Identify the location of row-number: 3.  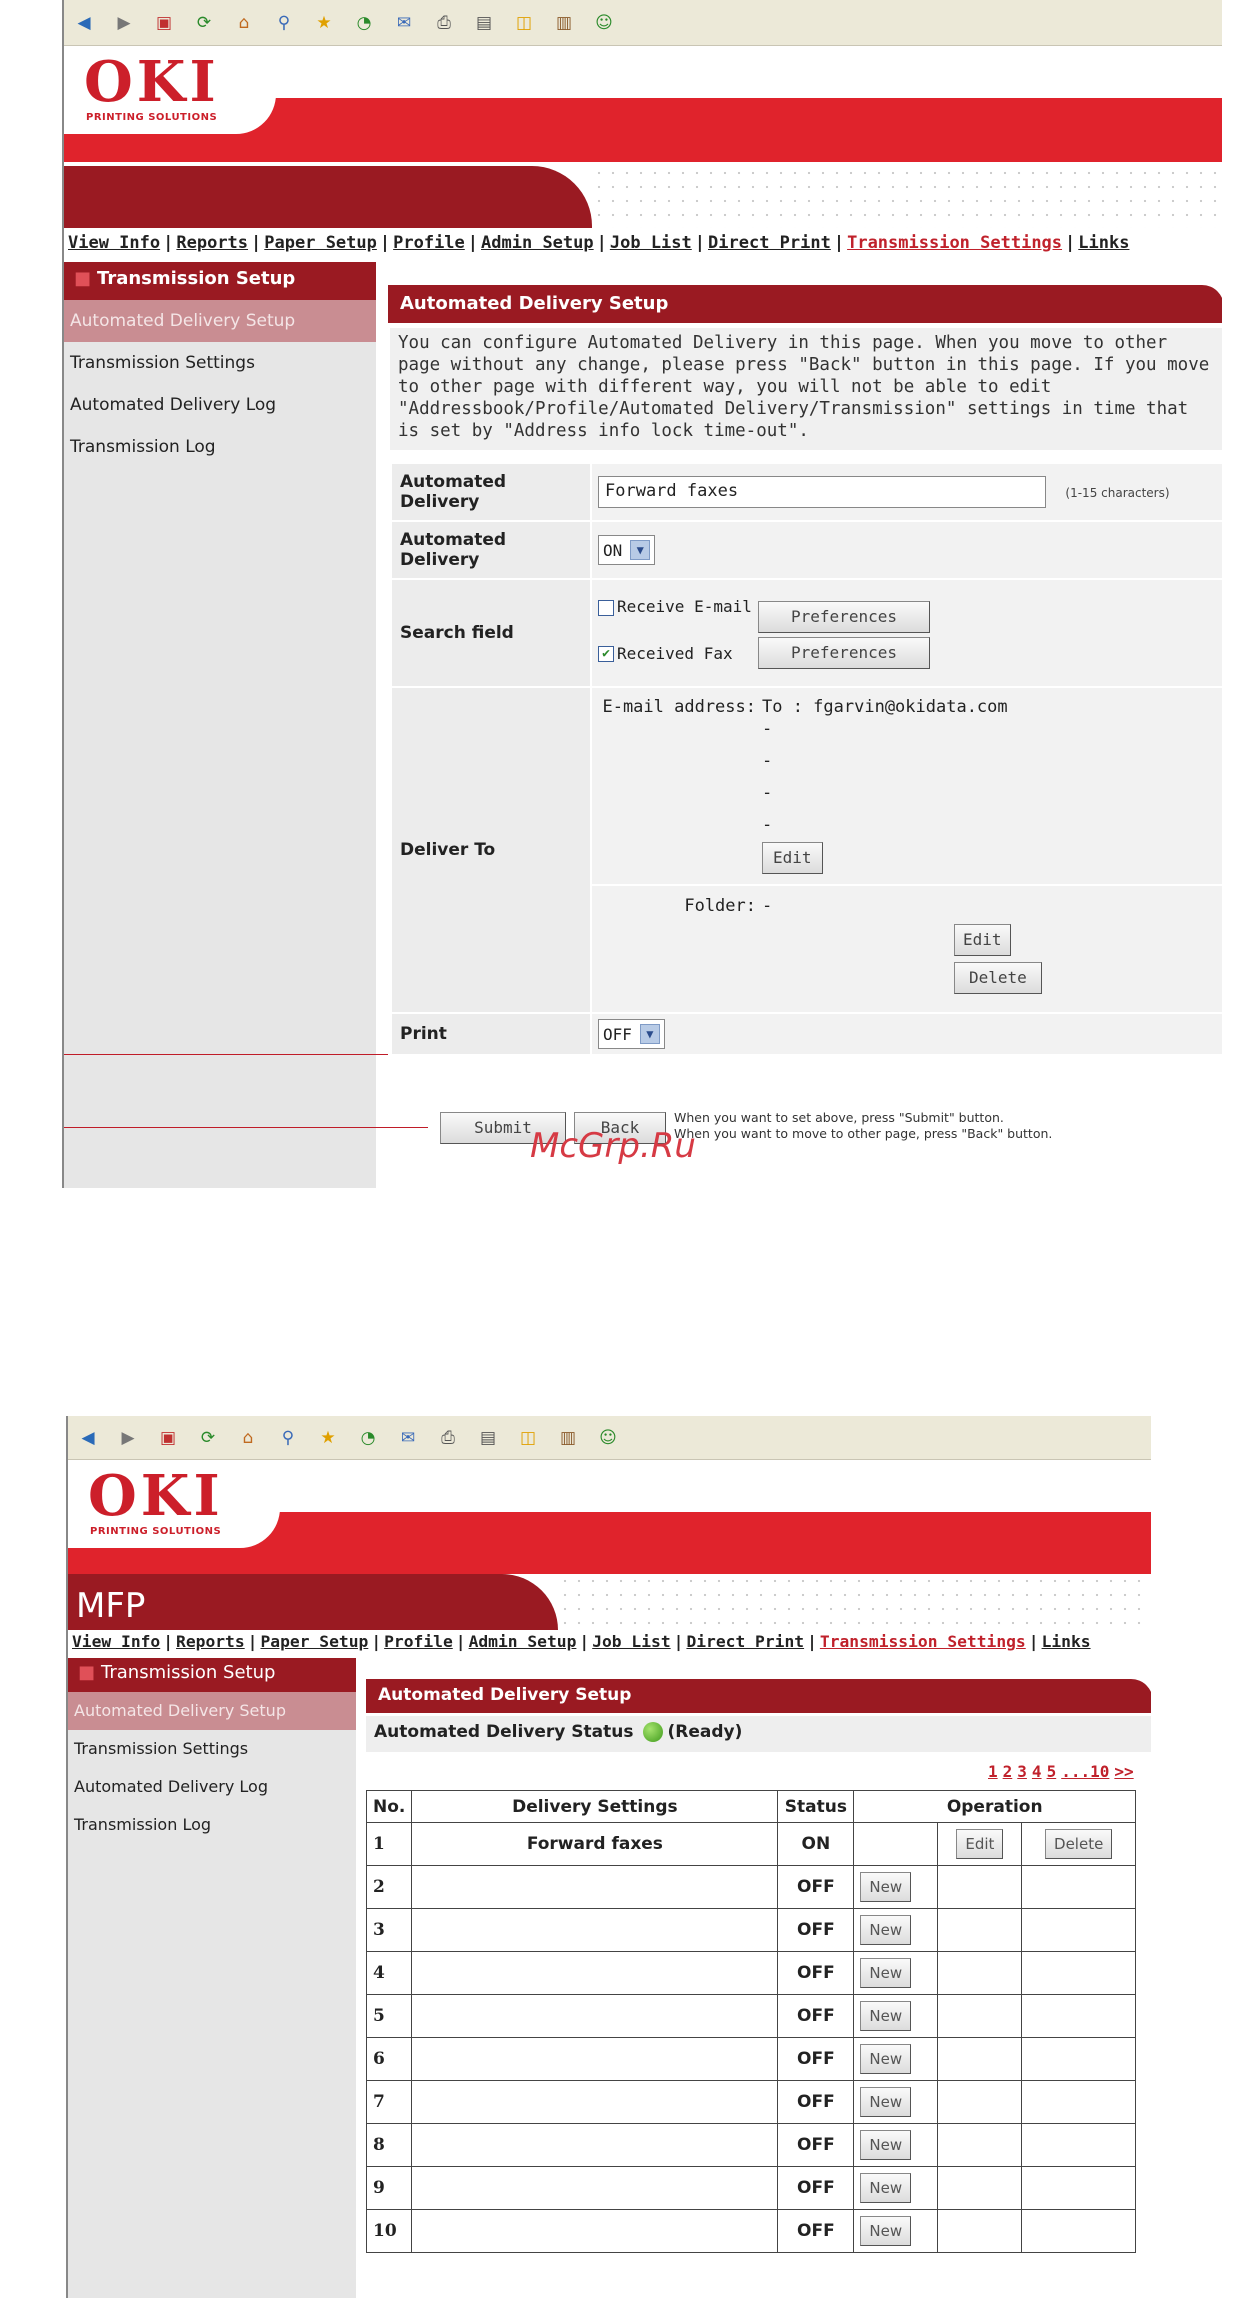
(389, 1930).